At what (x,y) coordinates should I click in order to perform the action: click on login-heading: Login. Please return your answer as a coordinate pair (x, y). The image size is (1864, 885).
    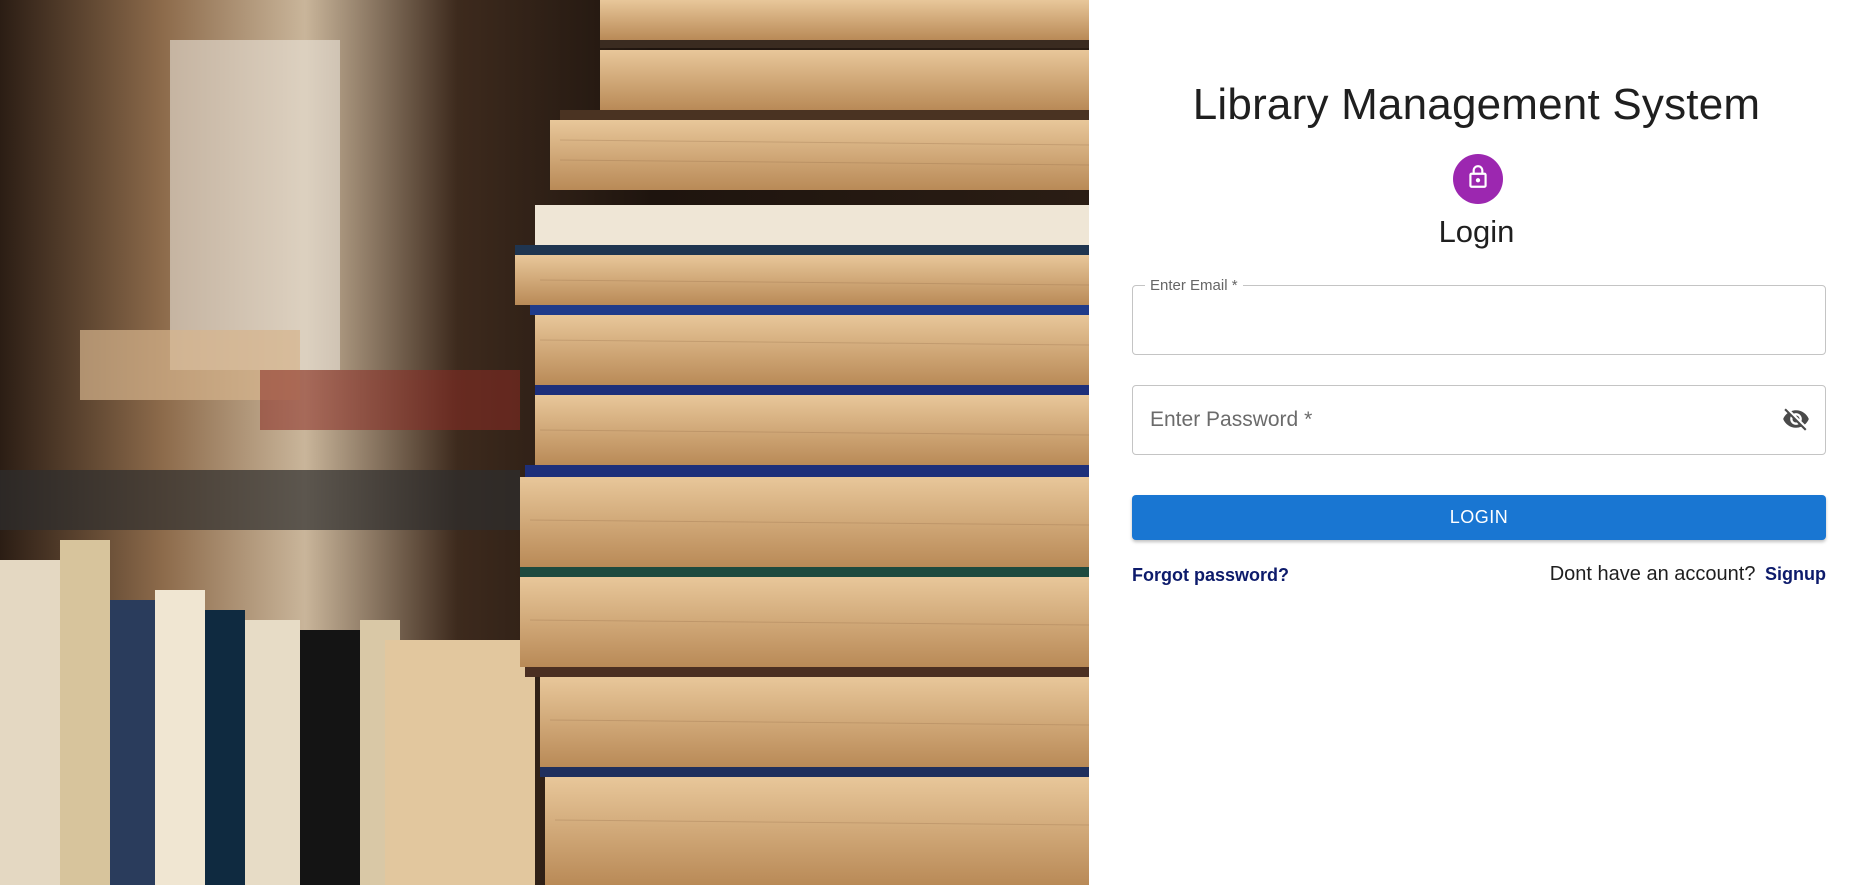
    Looking at the image, I should click on (1476, 231).